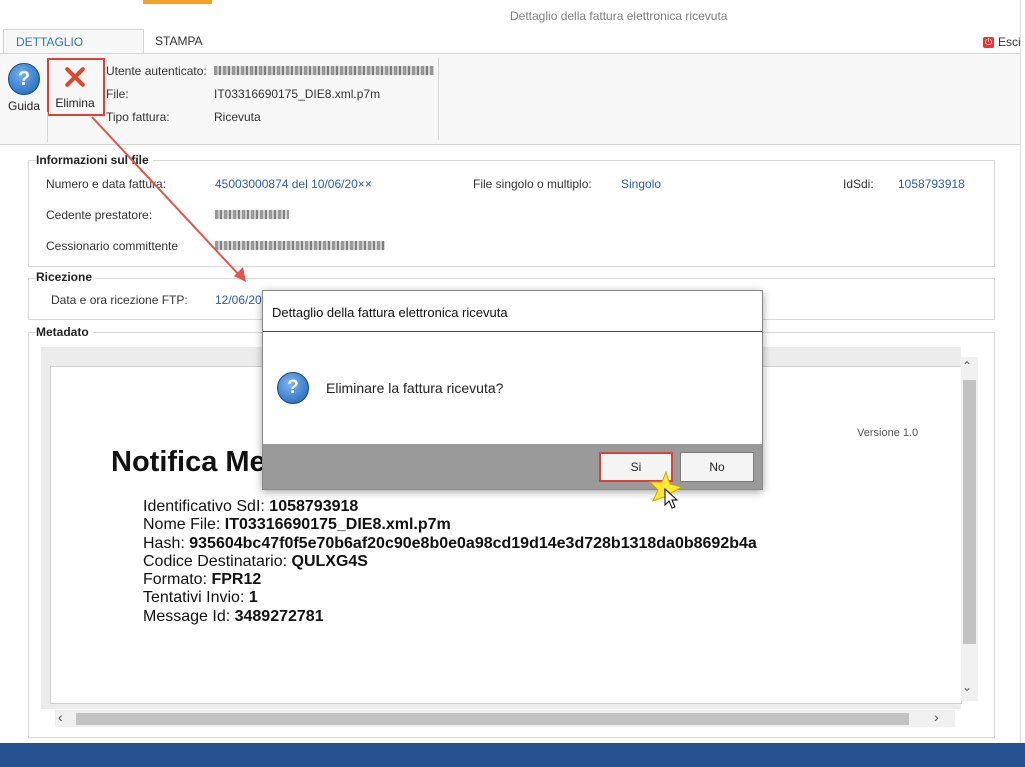  What do you see at coordinates (512, 466) in the screenshot?
I see `dialog-footer: Si No` at bounding box center [512, 466].